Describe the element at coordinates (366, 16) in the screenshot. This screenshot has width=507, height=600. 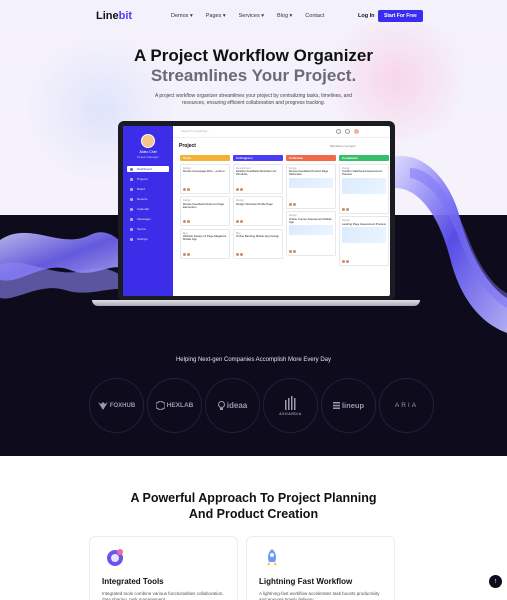
I see `login-link: Log In` at that location.